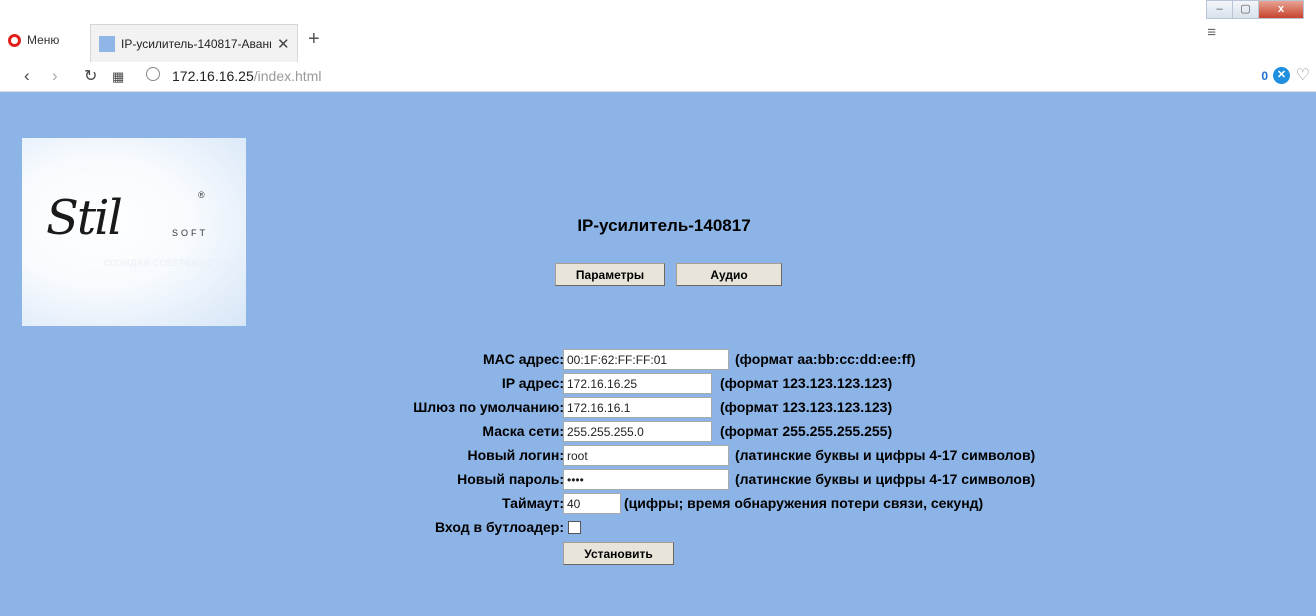 Image resolution: width=1316 pixels, height=616 pixels. I want to click on url-host: 172.16.16.25, so click(213, 76).